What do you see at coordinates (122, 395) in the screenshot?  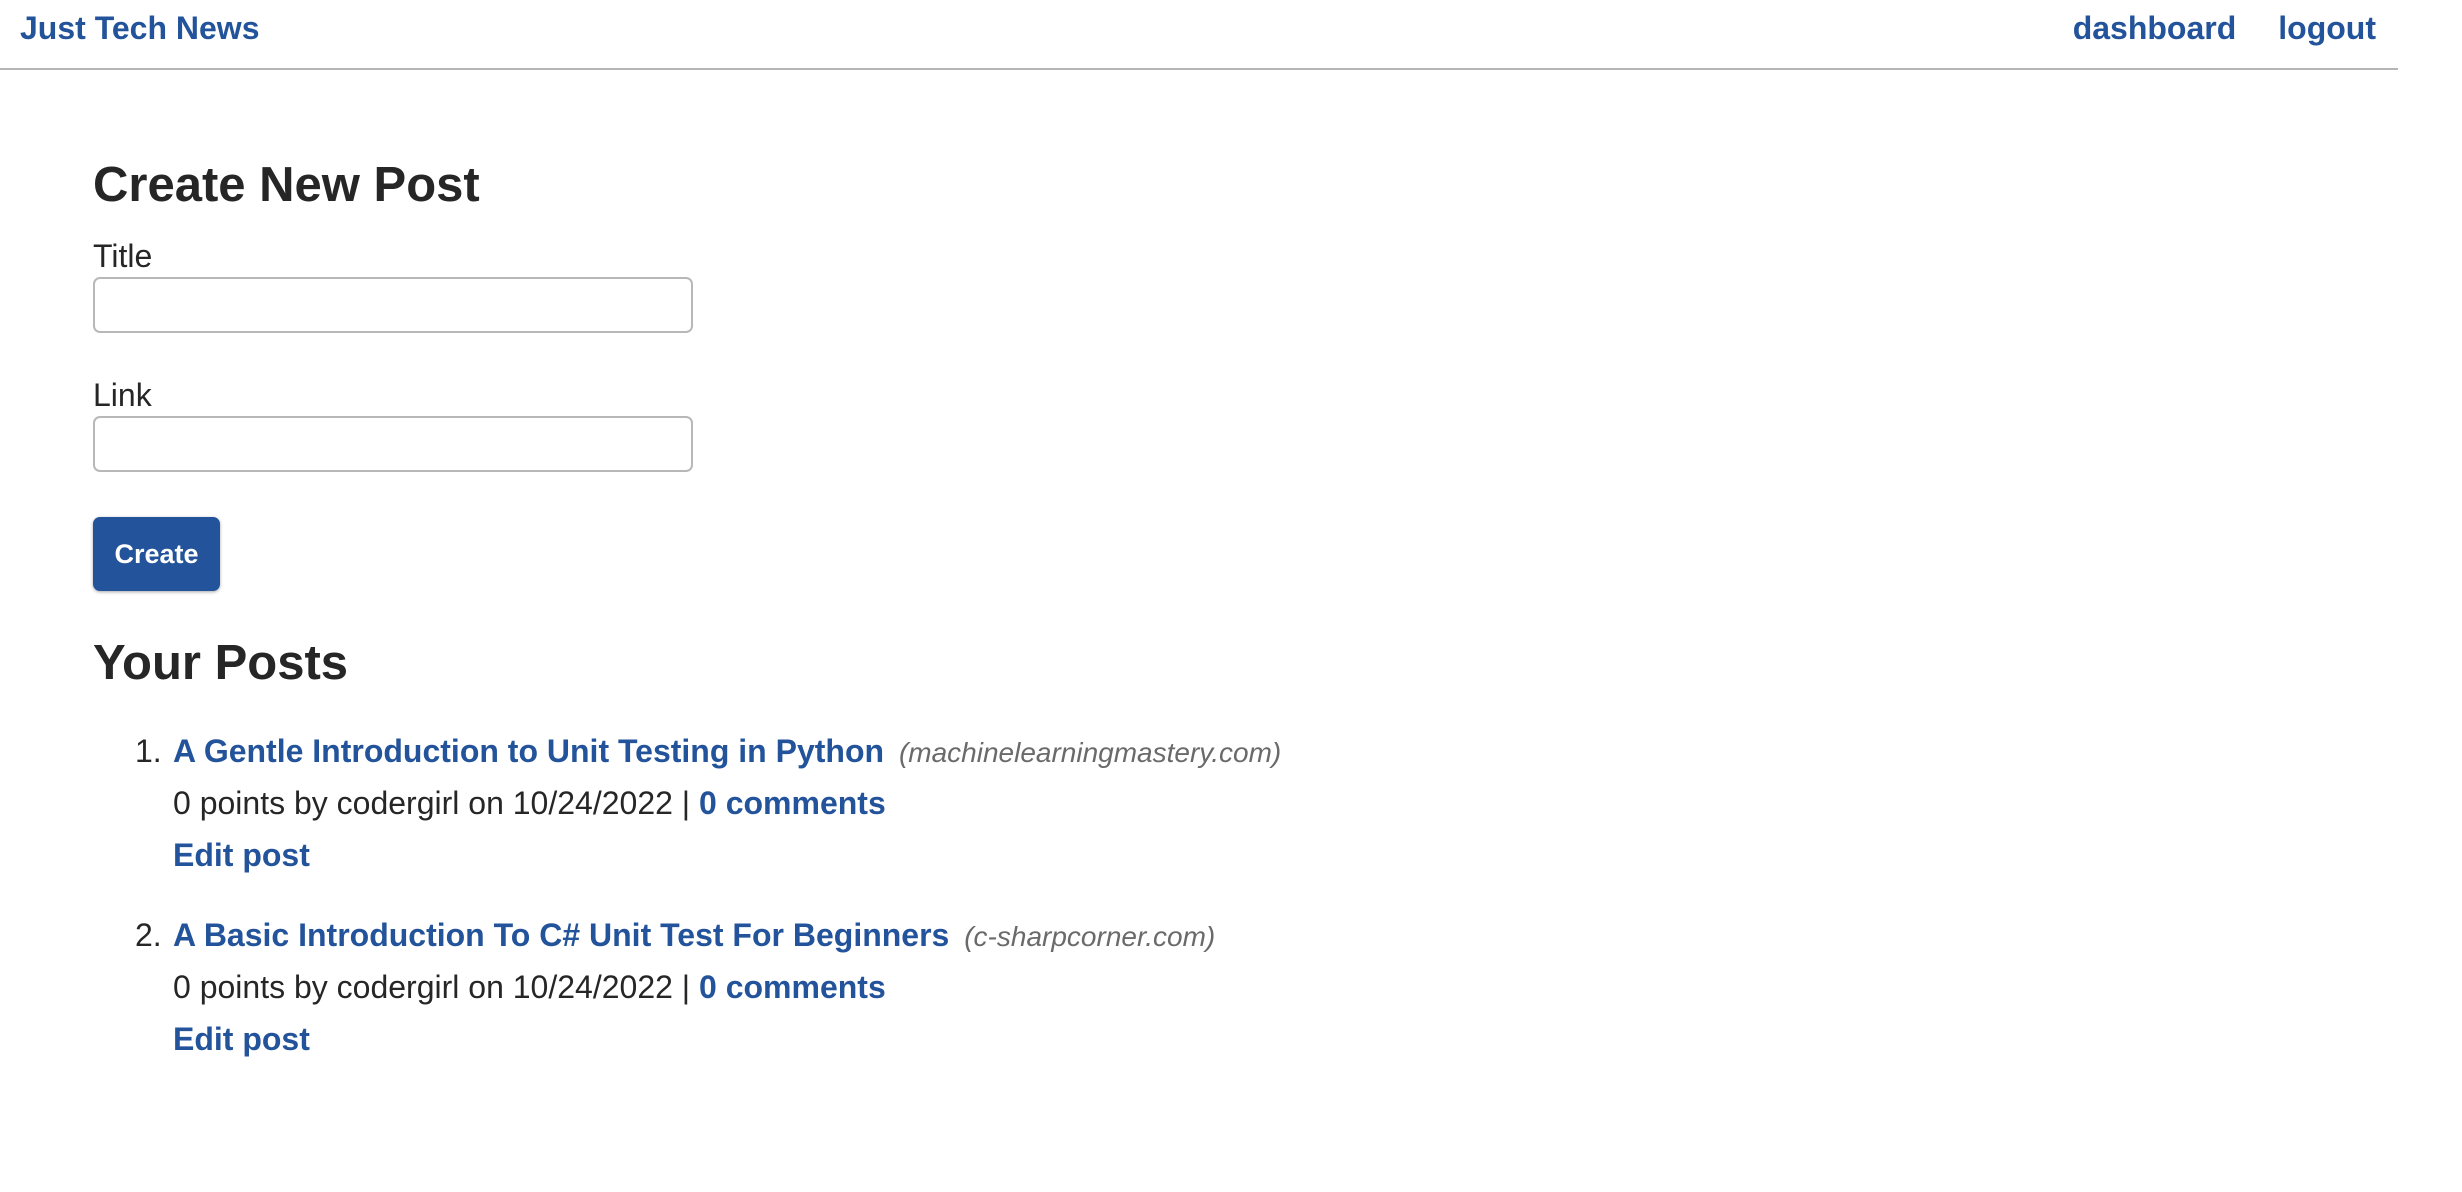 I see `link-label: Link` at bounding box center [122, 395].